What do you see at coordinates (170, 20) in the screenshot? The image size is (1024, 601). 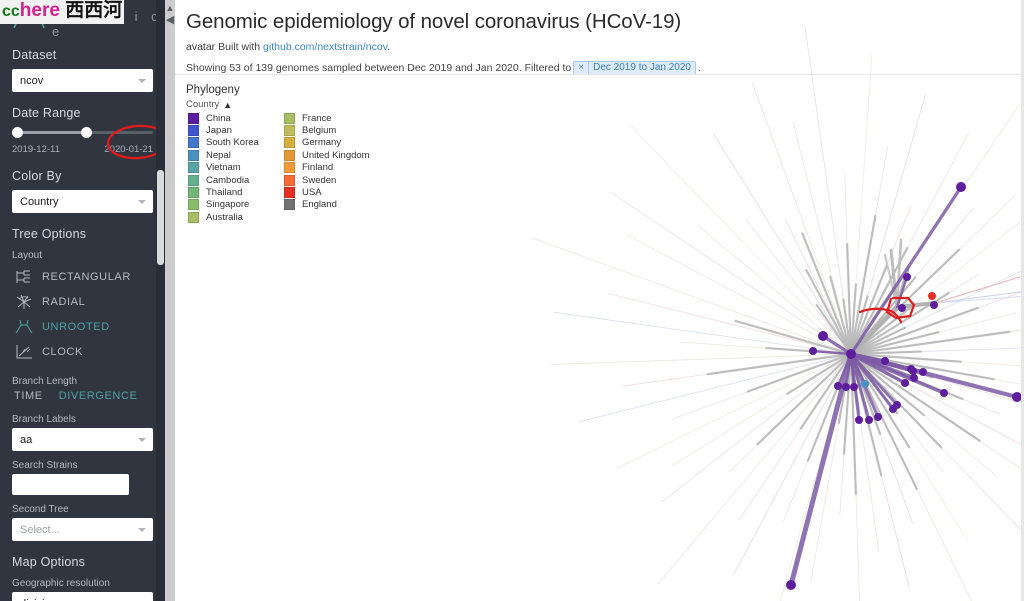 I see `chevron-left-icon: ◀` at bounding box center [170, 20].